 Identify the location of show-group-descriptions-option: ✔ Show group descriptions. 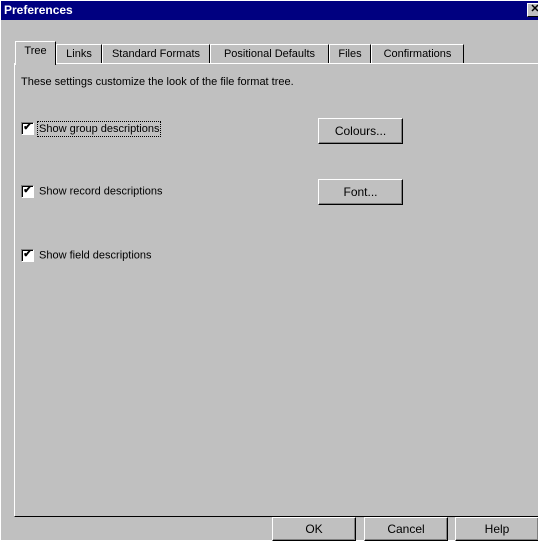
(91, 128).